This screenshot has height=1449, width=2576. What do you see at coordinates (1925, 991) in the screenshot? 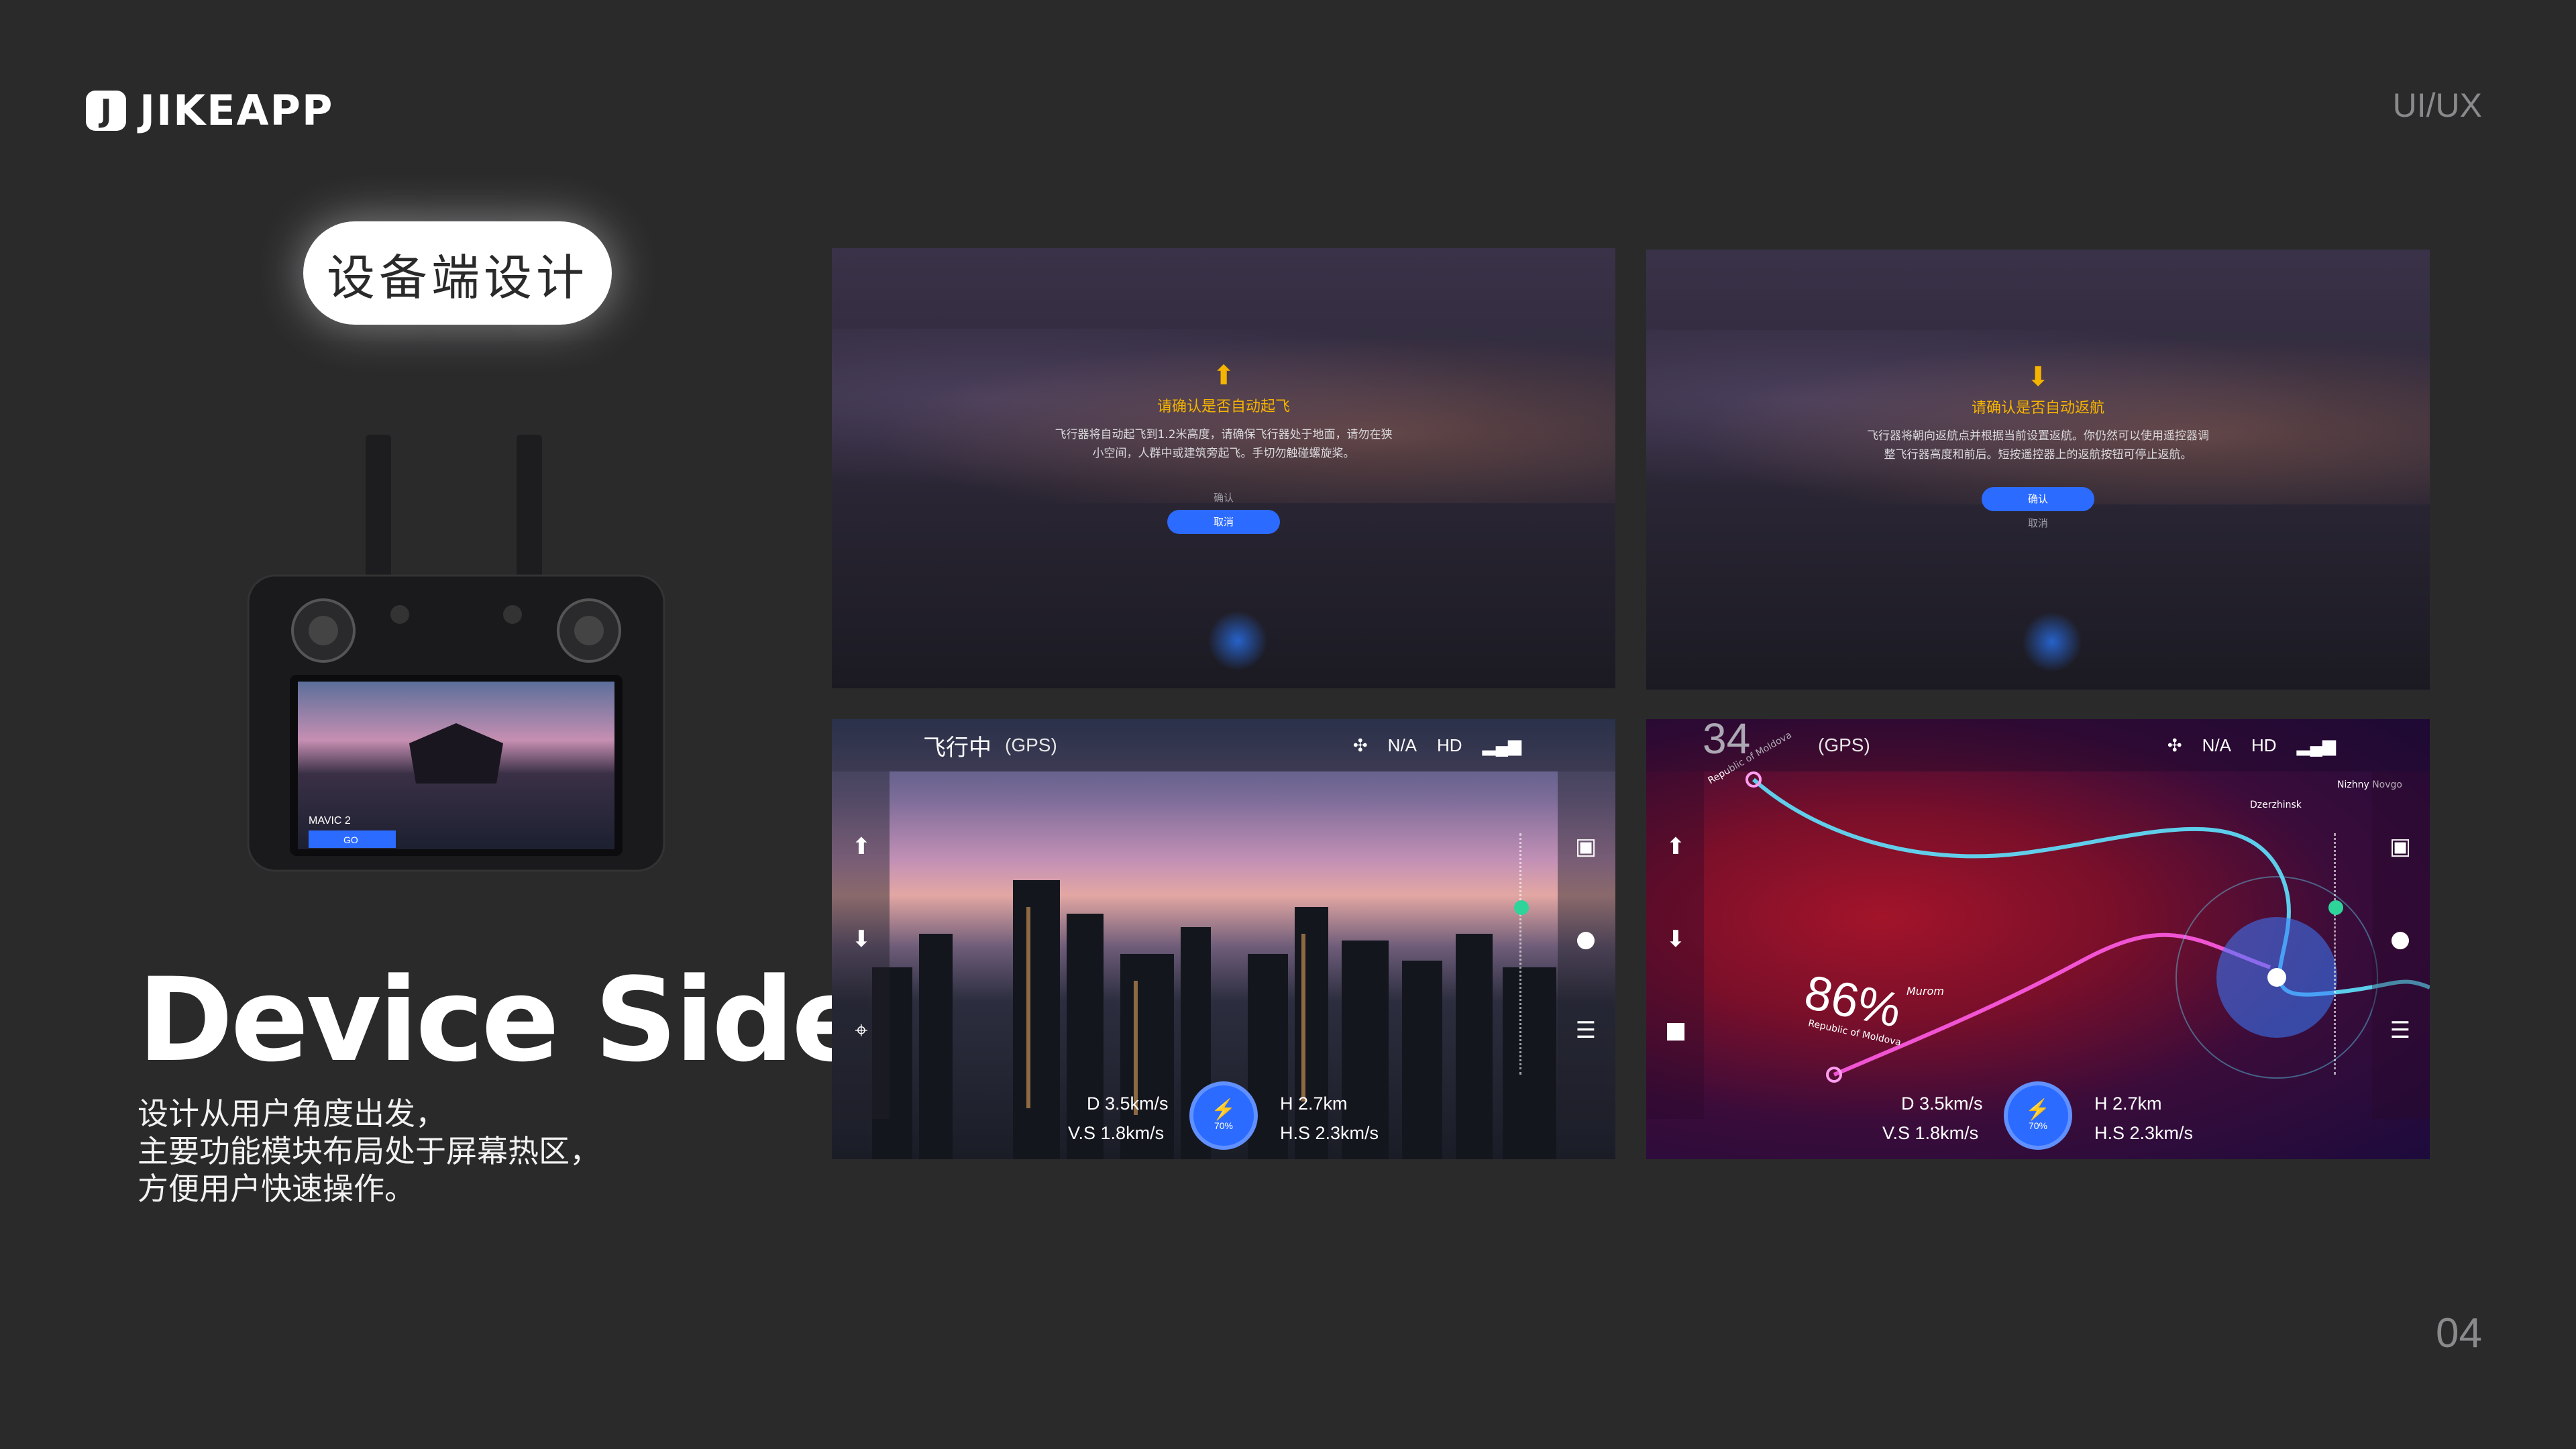
I see `map-place-murom: Murom` at bounding box center [1925, 991].